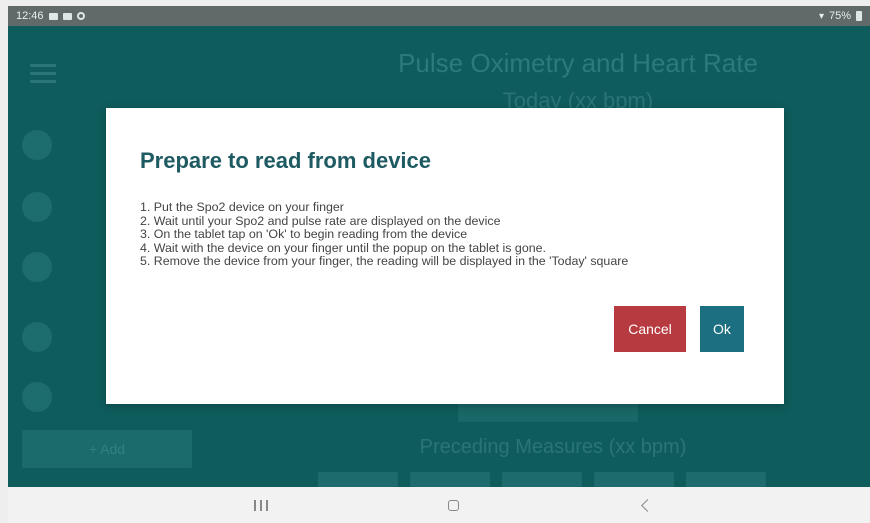 The width and height of the screenshot is (870, 523). I want to click on navigation-bar, so click(439, 505).